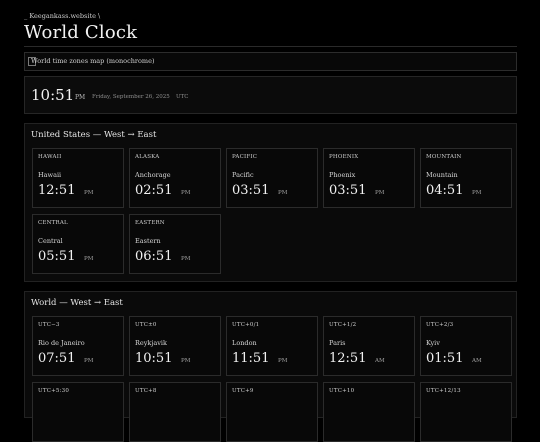 This screenshot has width=540, height=442. Describe the element at coordinates (182, 97) in the screenshot. I see `utc-zone-label: UTC` at that location.